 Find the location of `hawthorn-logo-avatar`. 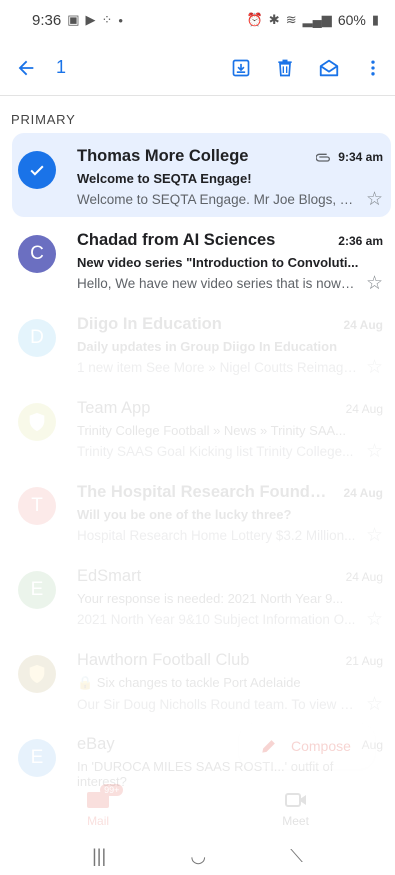

hawthorn-logo-avatar is located at coordinates (37, 674).